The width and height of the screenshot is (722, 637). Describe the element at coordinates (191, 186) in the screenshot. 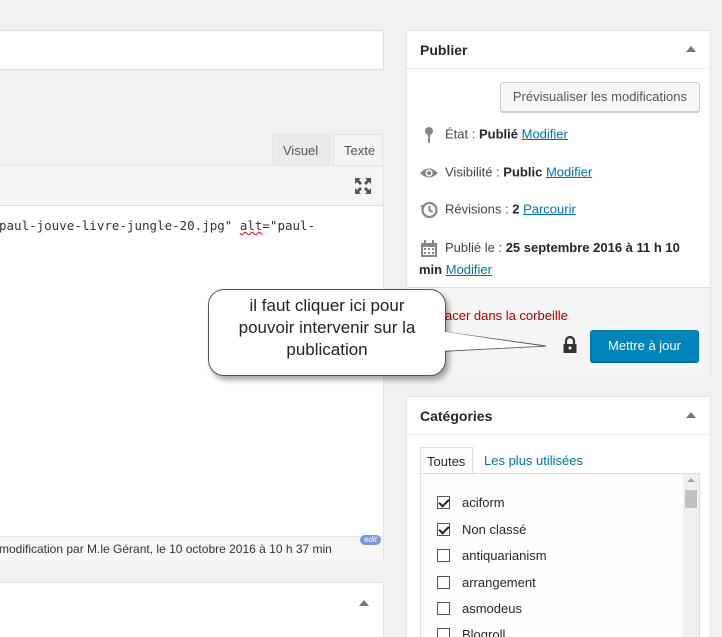

I see `editor-toolbar` at that location.